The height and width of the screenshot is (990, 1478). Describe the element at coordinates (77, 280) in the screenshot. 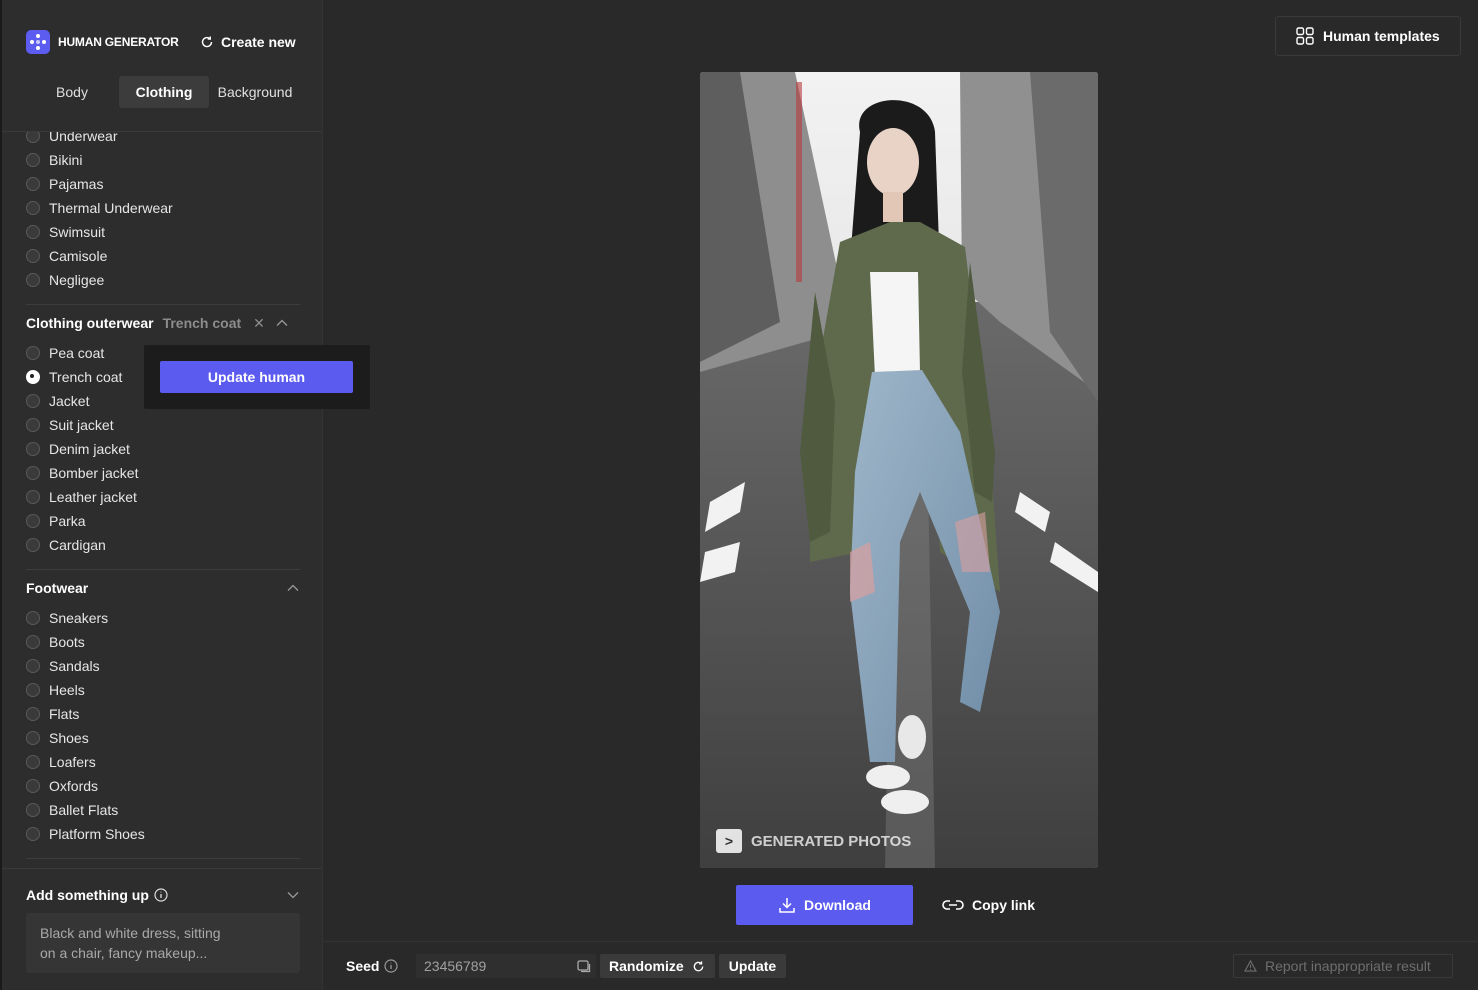

I see `option-label: Negligee` at that location.